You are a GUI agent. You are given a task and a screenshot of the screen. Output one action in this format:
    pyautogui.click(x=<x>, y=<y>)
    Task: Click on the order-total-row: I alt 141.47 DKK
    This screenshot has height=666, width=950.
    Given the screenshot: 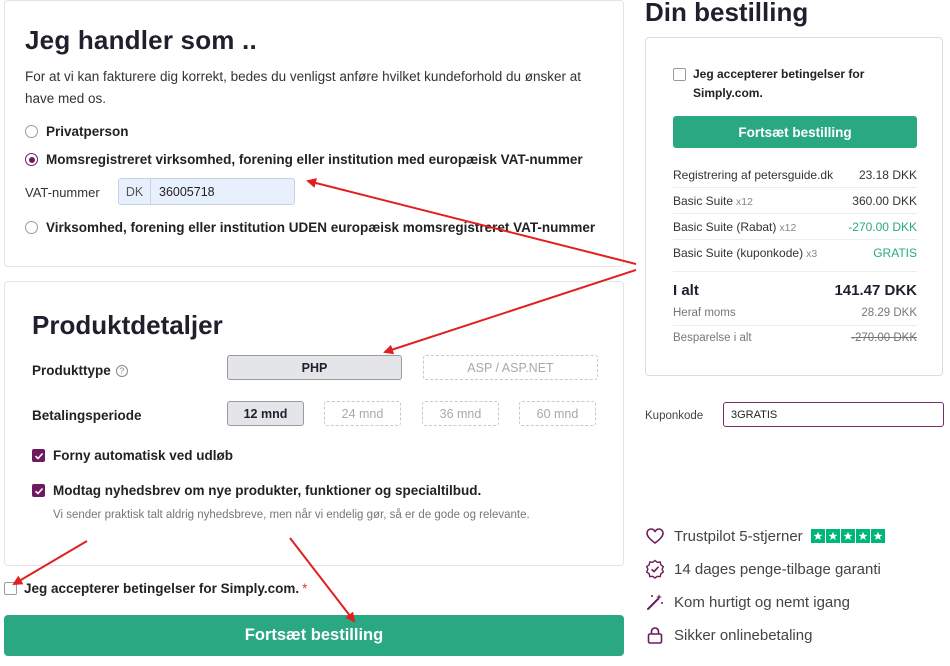 What is the action you would take?
    pyautogui.click(x=795, y=290)
    